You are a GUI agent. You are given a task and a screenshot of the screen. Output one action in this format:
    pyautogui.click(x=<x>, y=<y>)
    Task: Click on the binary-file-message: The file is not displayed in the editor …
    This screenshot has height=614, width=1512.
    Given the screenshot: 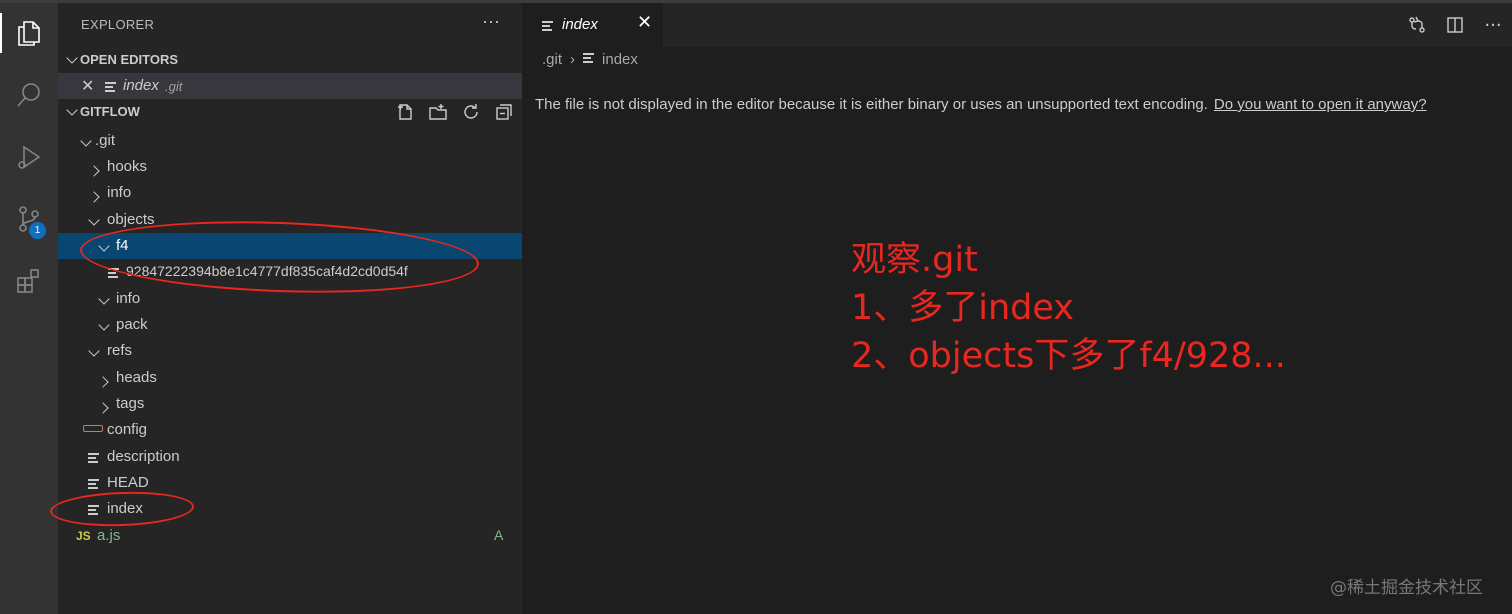 What is the action you would take?
    pyautogui.click(x=981, y=104)
    